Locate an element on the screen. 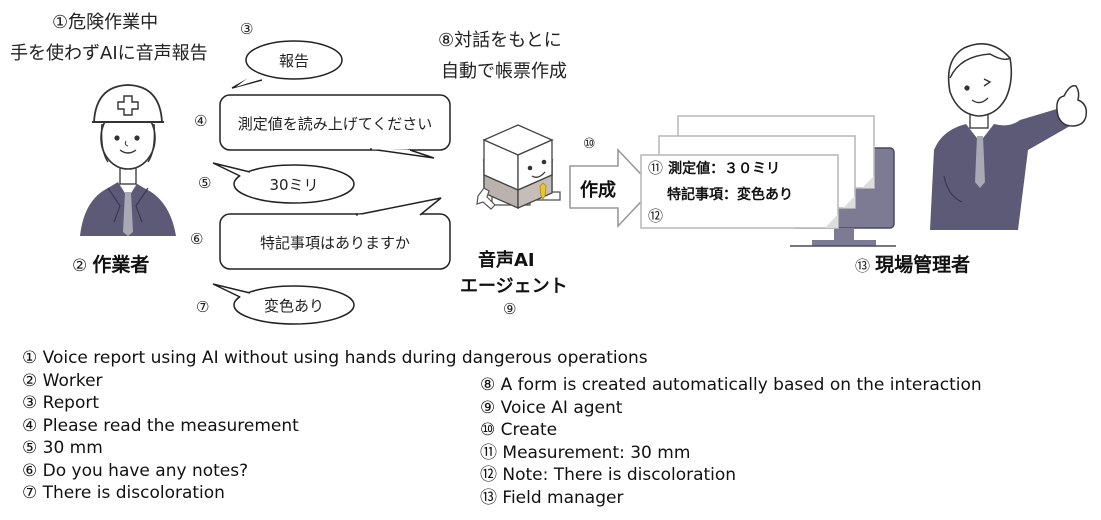  form-number-12: ⑫ is located at coordinates (656, 216).